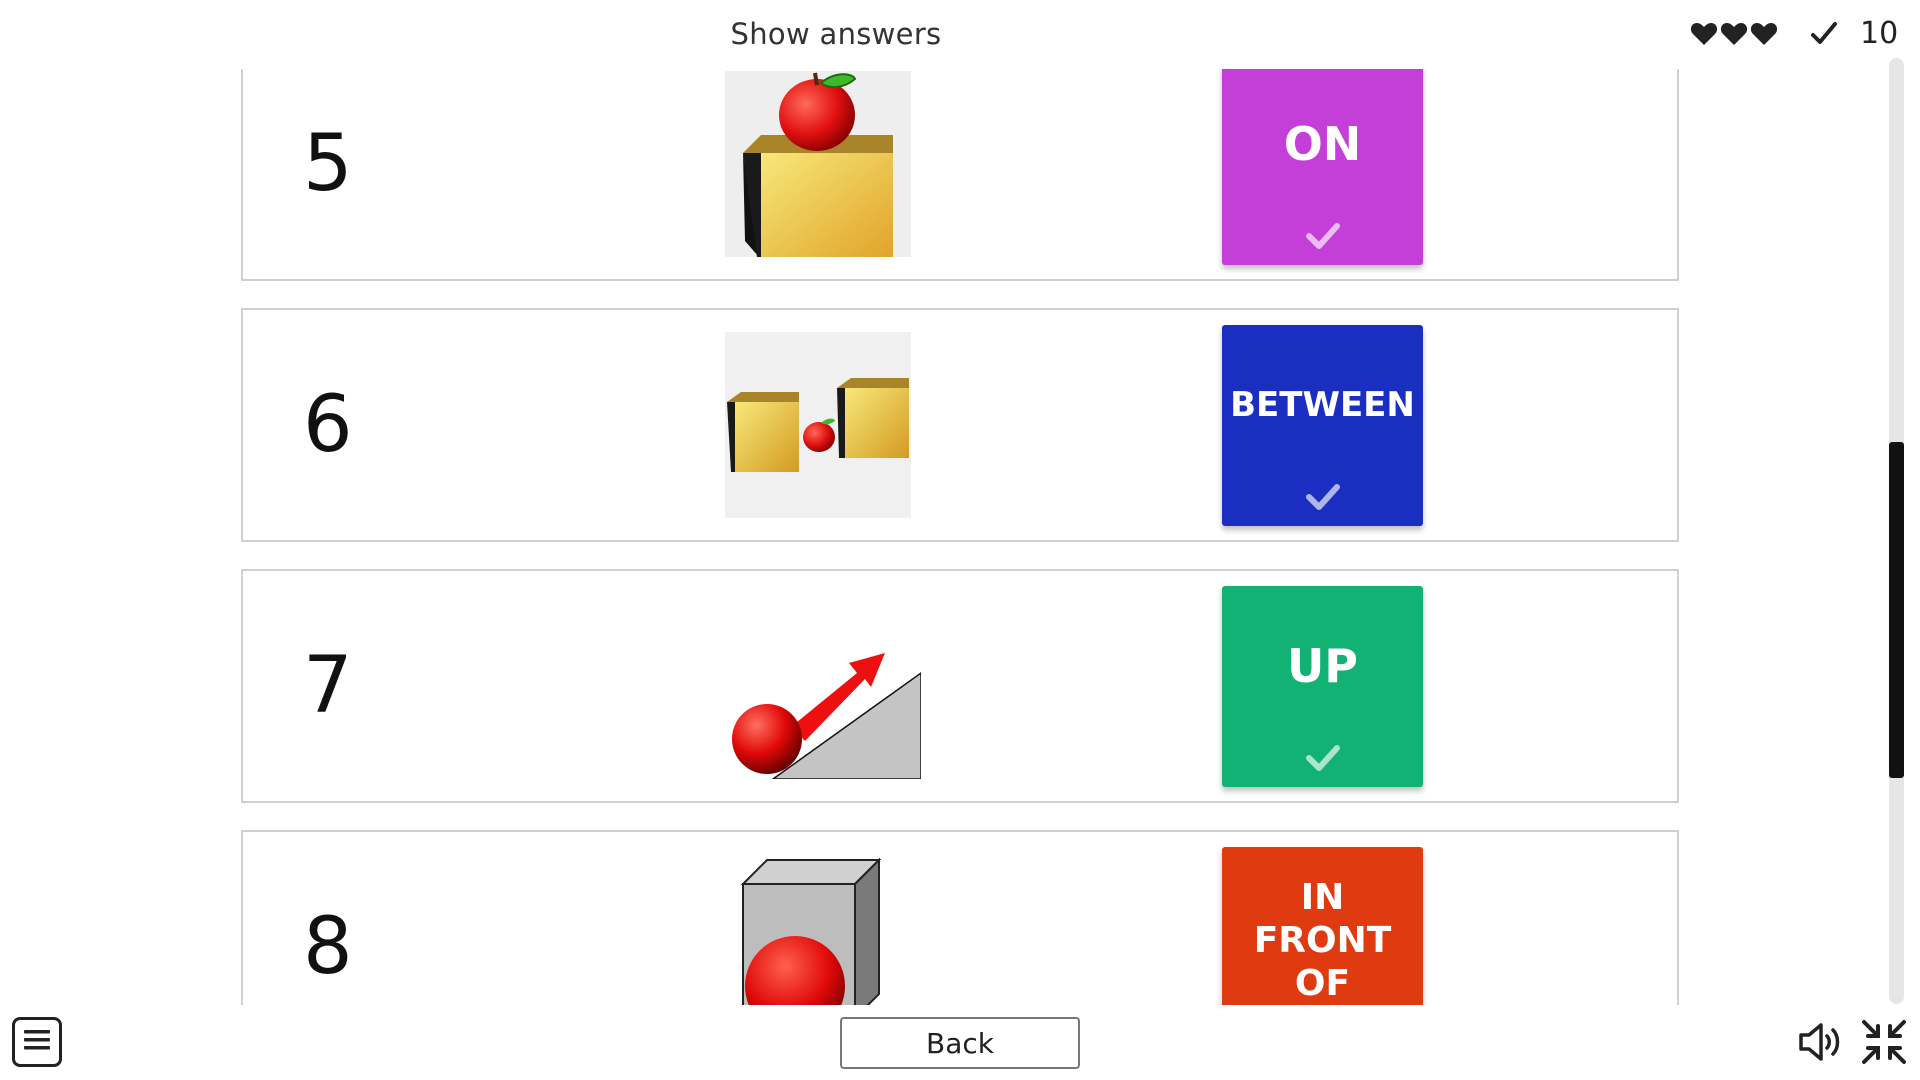 This screenshot has height=1080, width=1920. I want to click on answer-card: UP, so click(1322, 686).